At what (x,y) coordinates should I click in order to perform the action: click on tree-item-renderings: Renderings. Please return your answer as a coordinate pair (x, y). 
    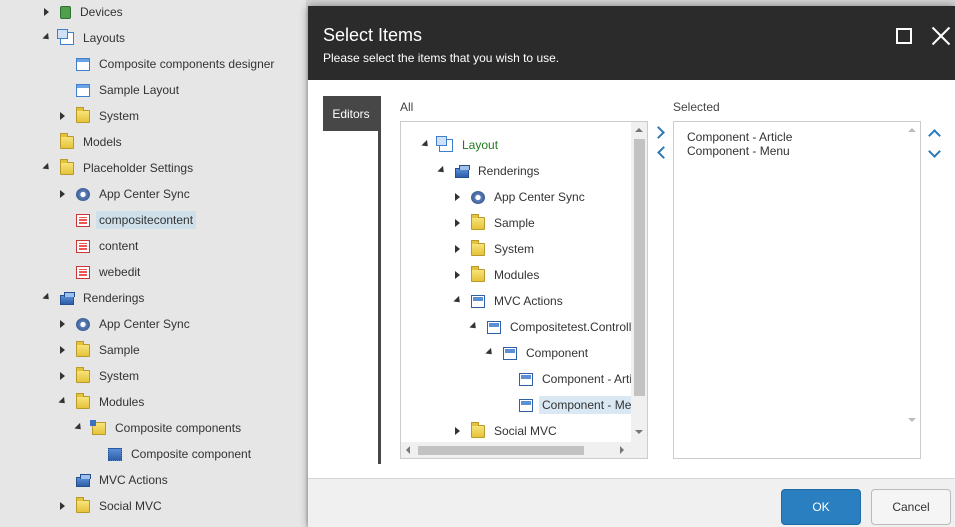
    Looking at the image, I should click on (94, 298).